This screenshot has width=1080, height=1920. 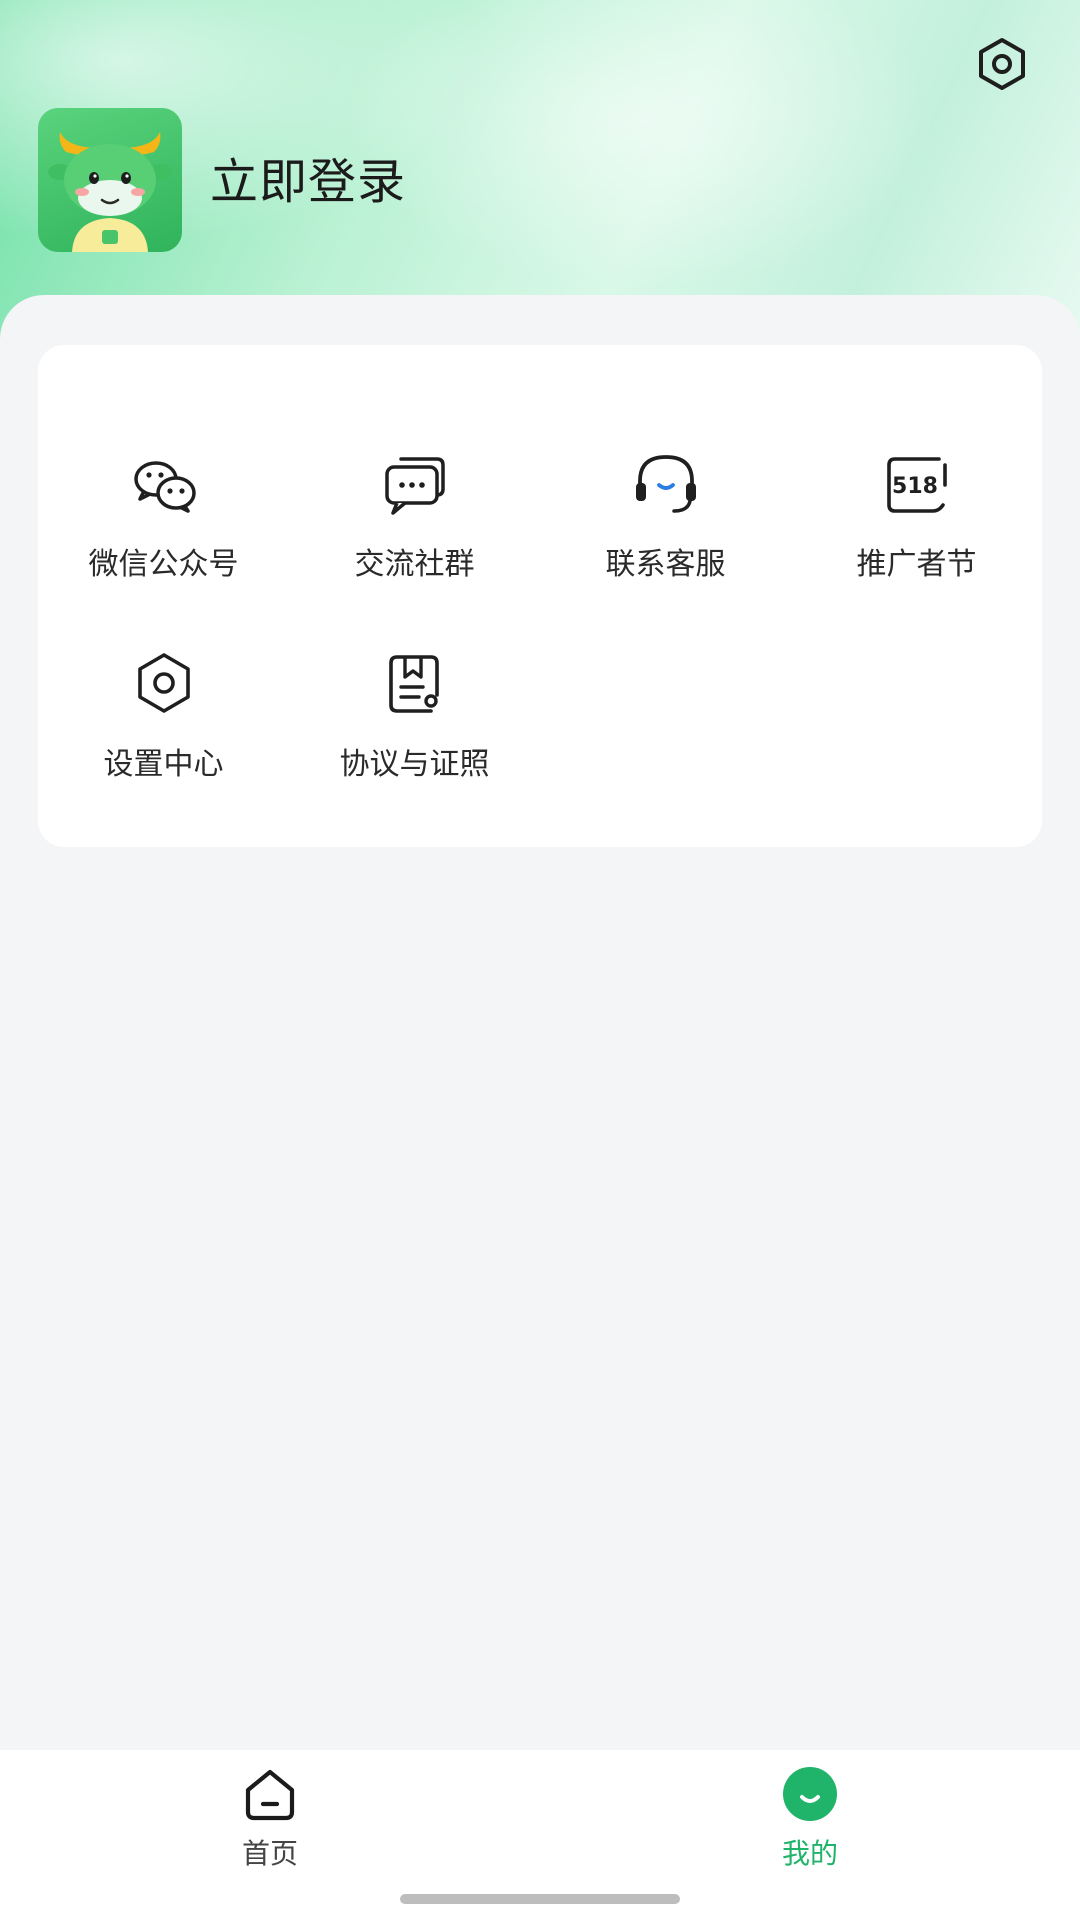 I want to click on menu-item-settings-center: 设置中心, so click(x=163, y=735).